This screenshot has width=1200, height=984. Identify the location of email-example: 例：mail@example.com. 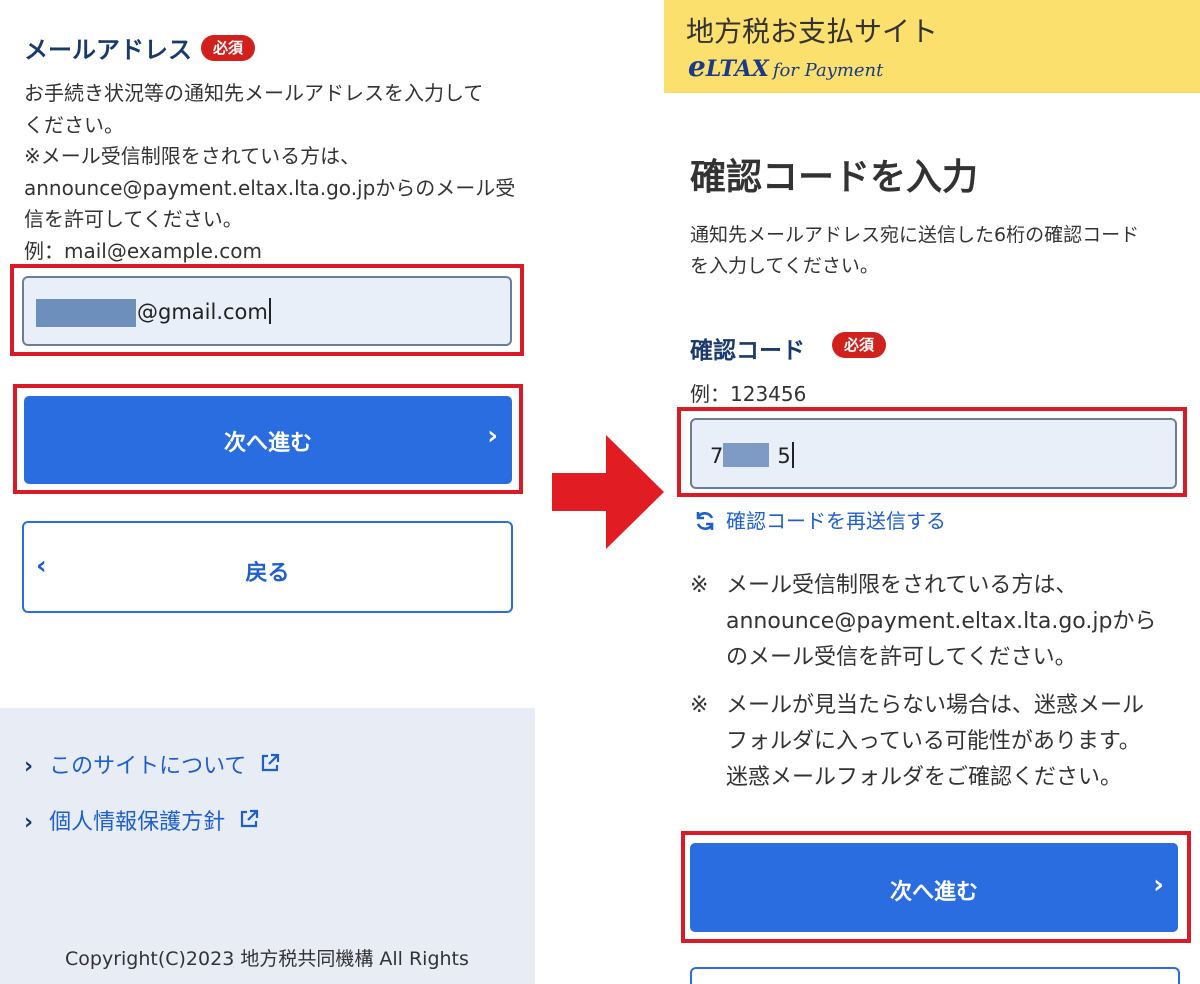
(143, 250).